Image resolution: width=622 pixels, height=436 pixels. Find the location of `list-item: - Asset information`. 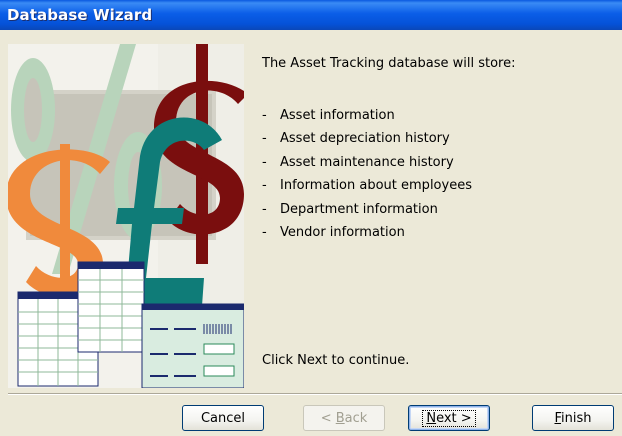

list-item: - Asset information is located at coordinates (367, 119).